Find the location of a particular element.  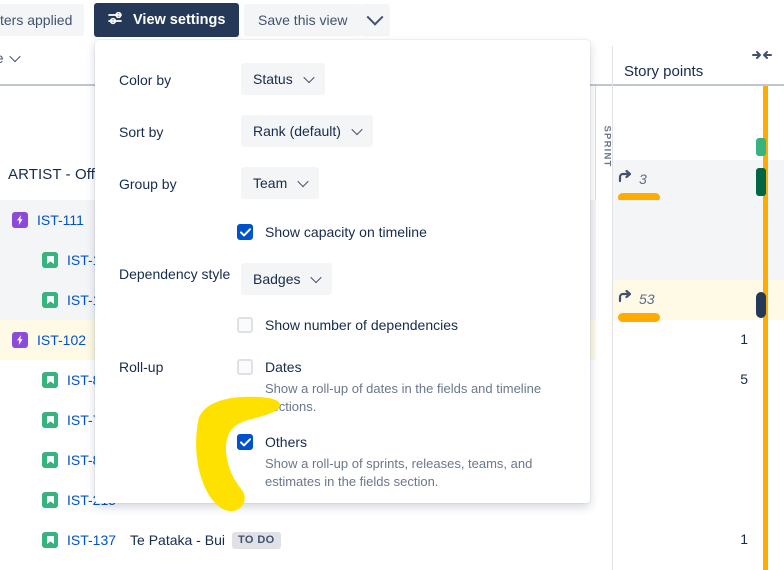

rollup-value: 53 is located at coordinates (636, 298).